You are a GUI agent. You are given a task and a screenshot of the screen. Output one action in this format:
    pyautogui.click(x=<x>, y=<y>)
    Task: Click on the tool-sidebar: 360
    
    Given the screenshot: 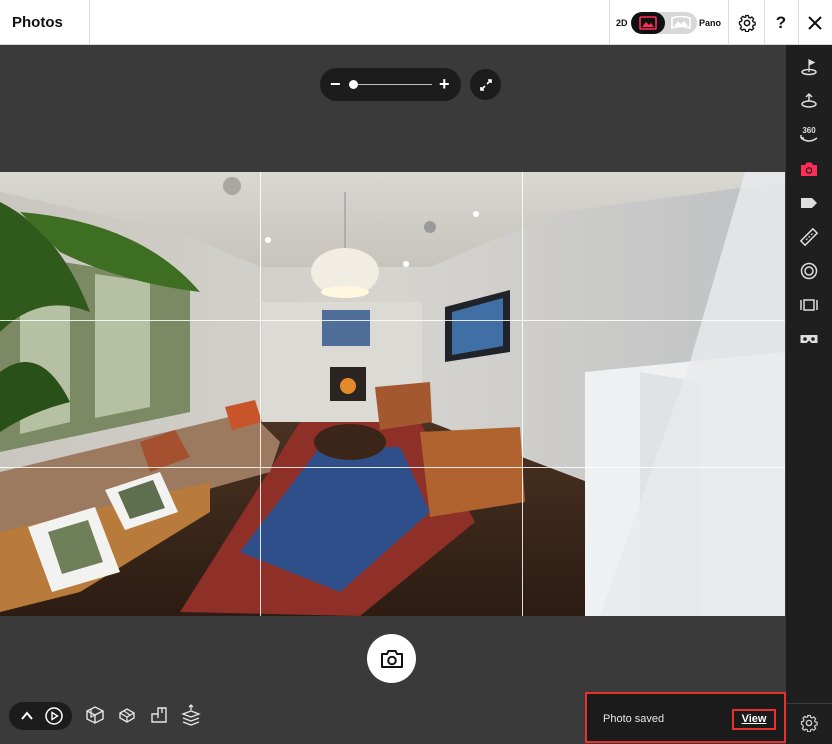 What is the action you would take?
    pyautogui.click(x=809, y=394)
    